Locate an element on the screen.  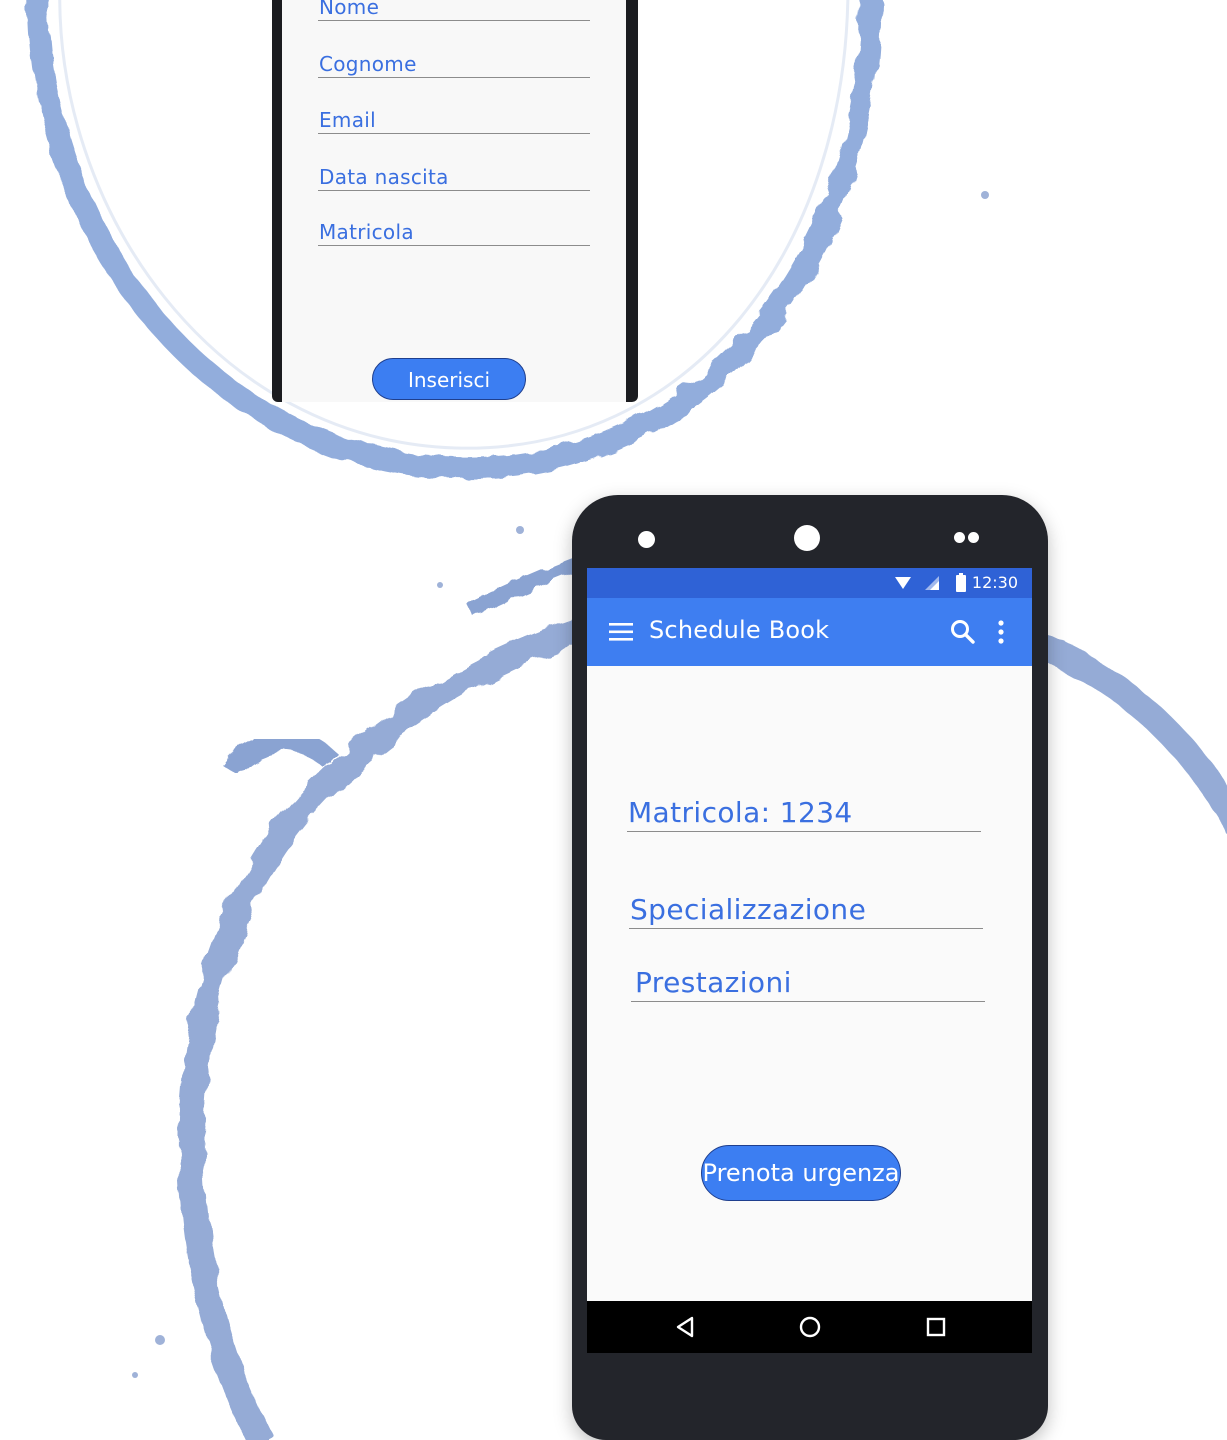
back-icon is located at coordinates (685, 1327).